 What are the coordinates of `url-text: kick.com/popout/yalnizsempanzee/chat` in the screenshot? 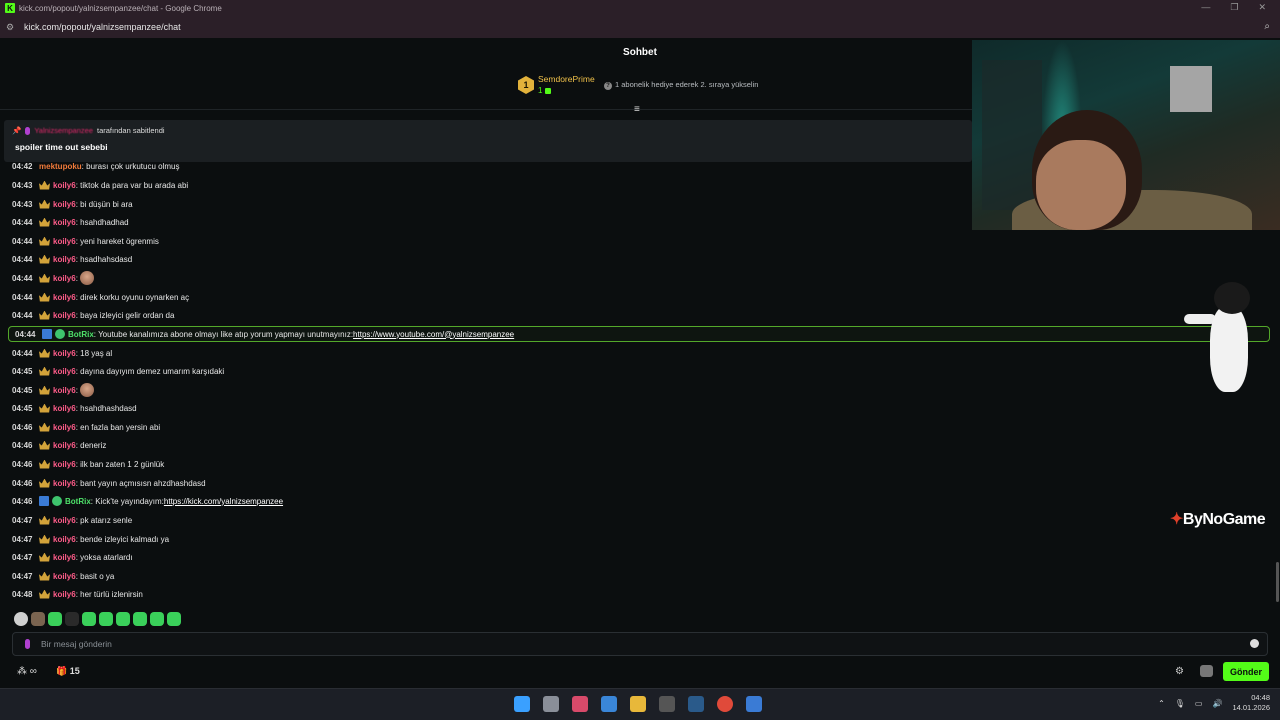 It's located at (102, 27).